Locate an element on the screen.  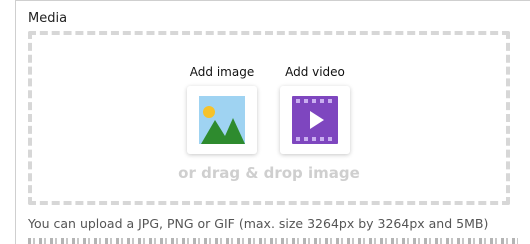
image-icon is located at coordinates (222, 120).